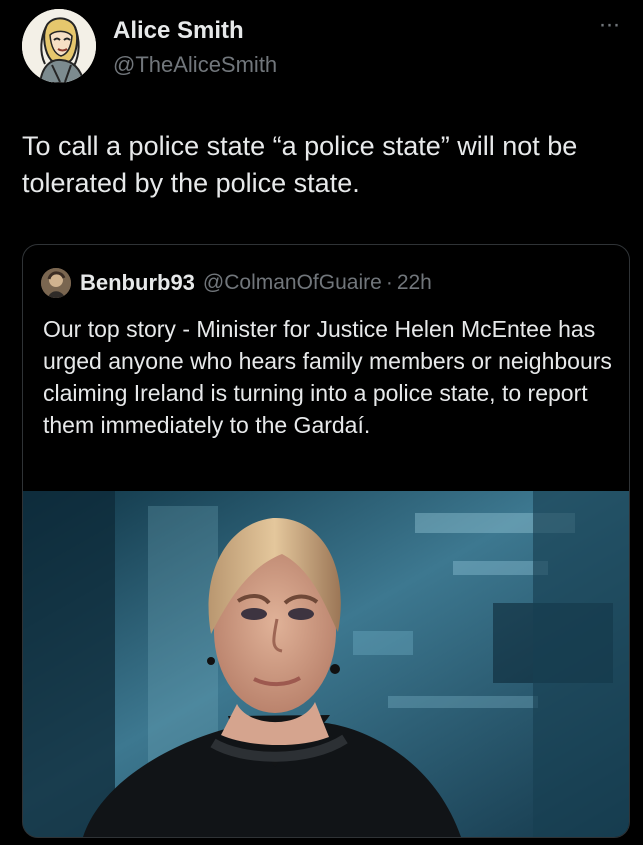  I want to click on author-avatar, so click(59, 46).